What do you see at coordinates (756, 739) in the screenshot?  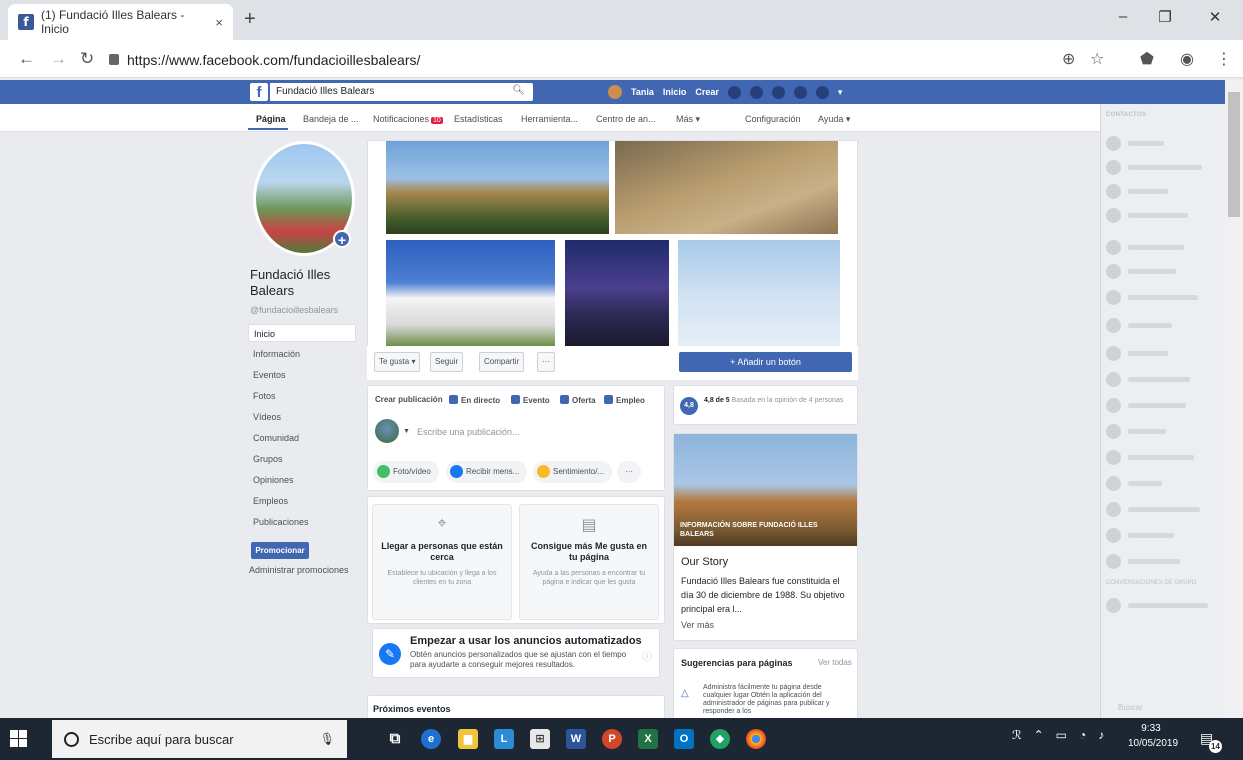 I see `chrome-icon` at bounding box center [756, 739].